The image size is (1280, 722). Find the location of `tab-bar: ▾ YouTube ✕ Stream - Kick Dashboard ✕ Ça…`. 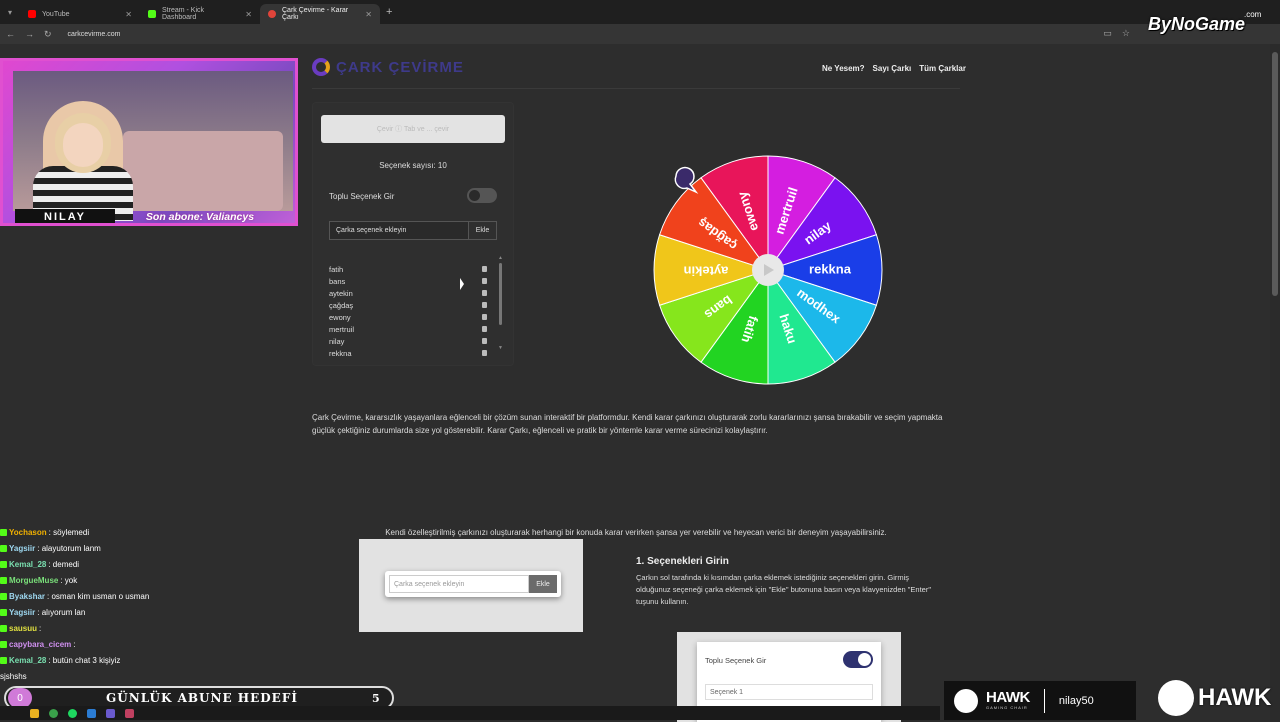

tab-bar: ▾ YouTube ✕ Stream - Kick Dashboard ✕ Ça… is located at coordinates (640, 12).